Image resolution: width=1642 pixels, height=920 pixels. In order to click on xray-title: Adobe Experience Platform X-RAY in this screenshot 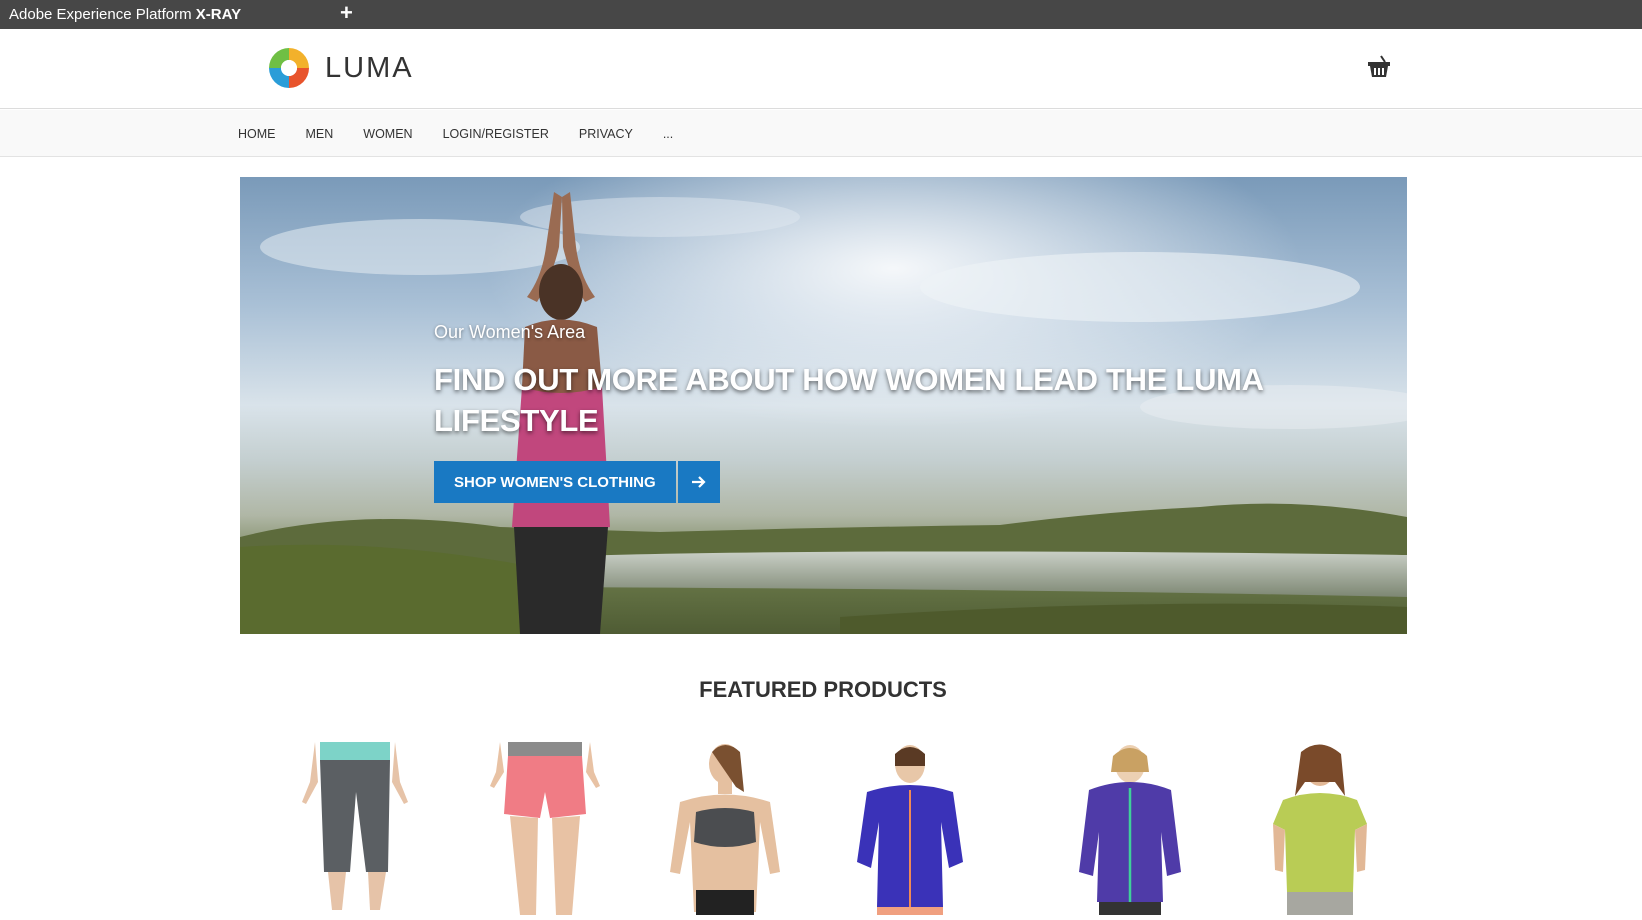, I will do `click(125, 14)`.